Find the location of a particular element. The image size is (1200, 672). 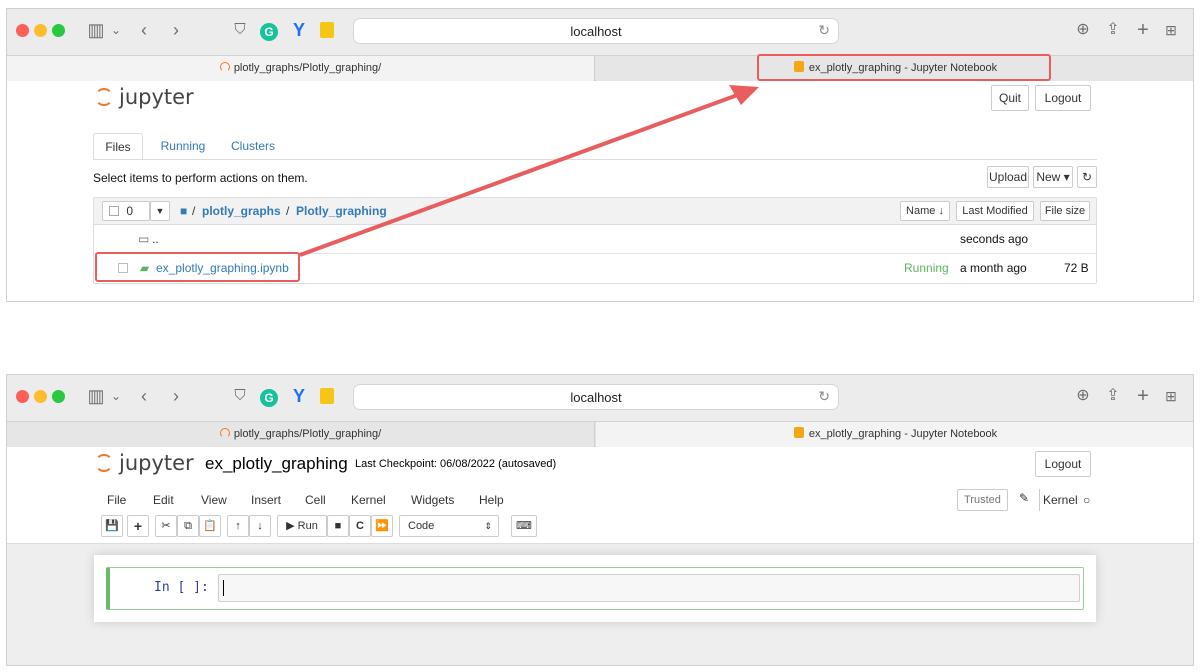

insert-cell-button: + is located at coordinates (138, 526).